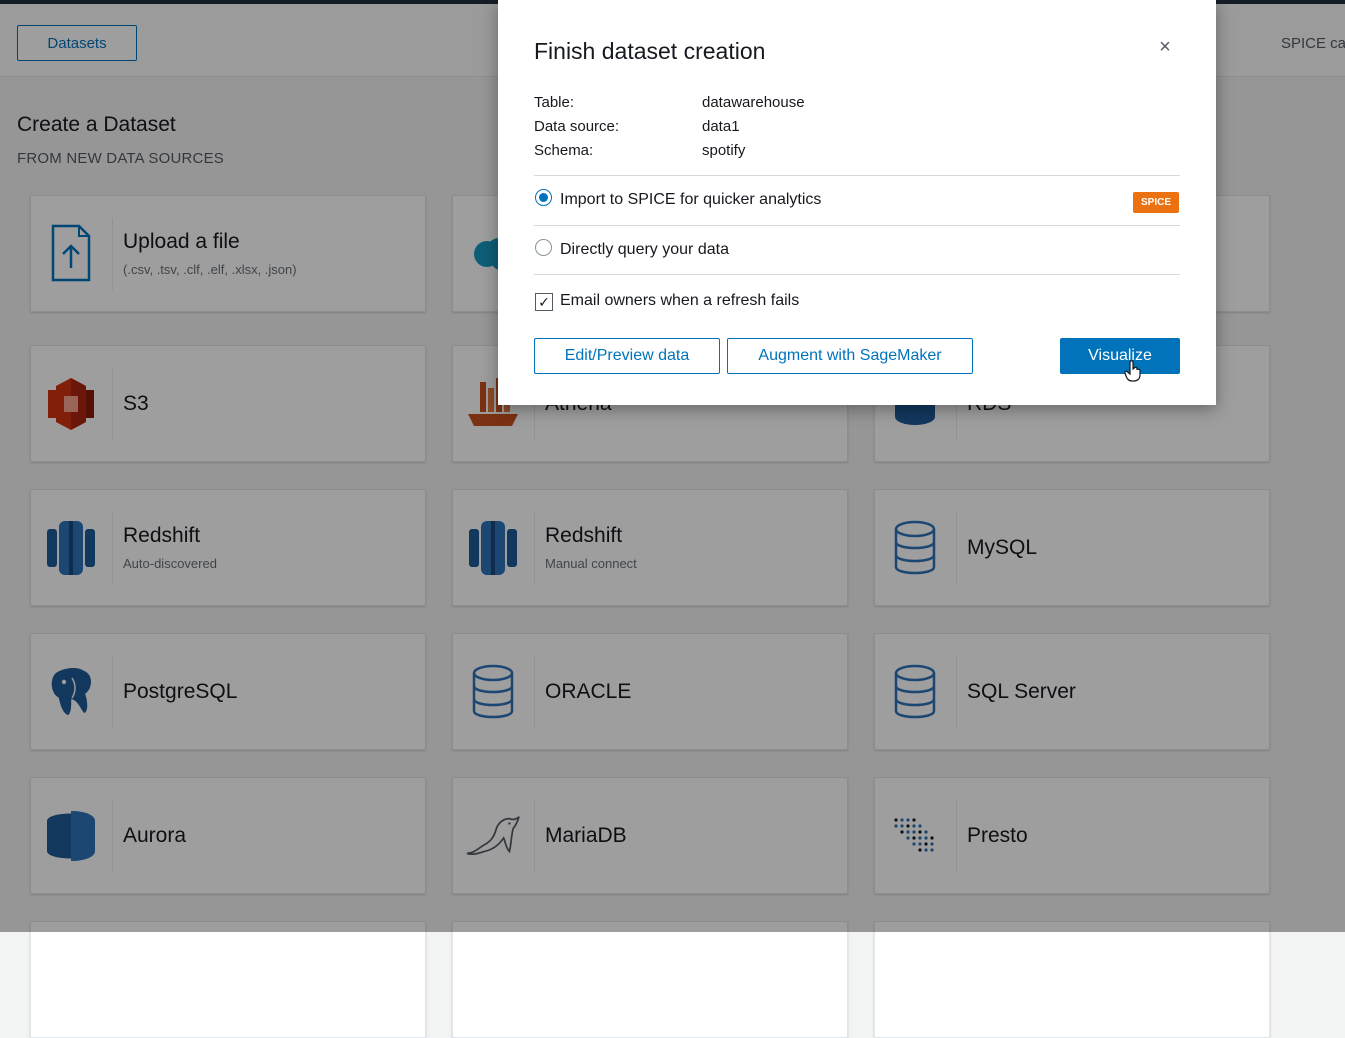 The width and height of the screenshot is (1345, 1038). I want to click on info-value: spotify, so click(724, 150).